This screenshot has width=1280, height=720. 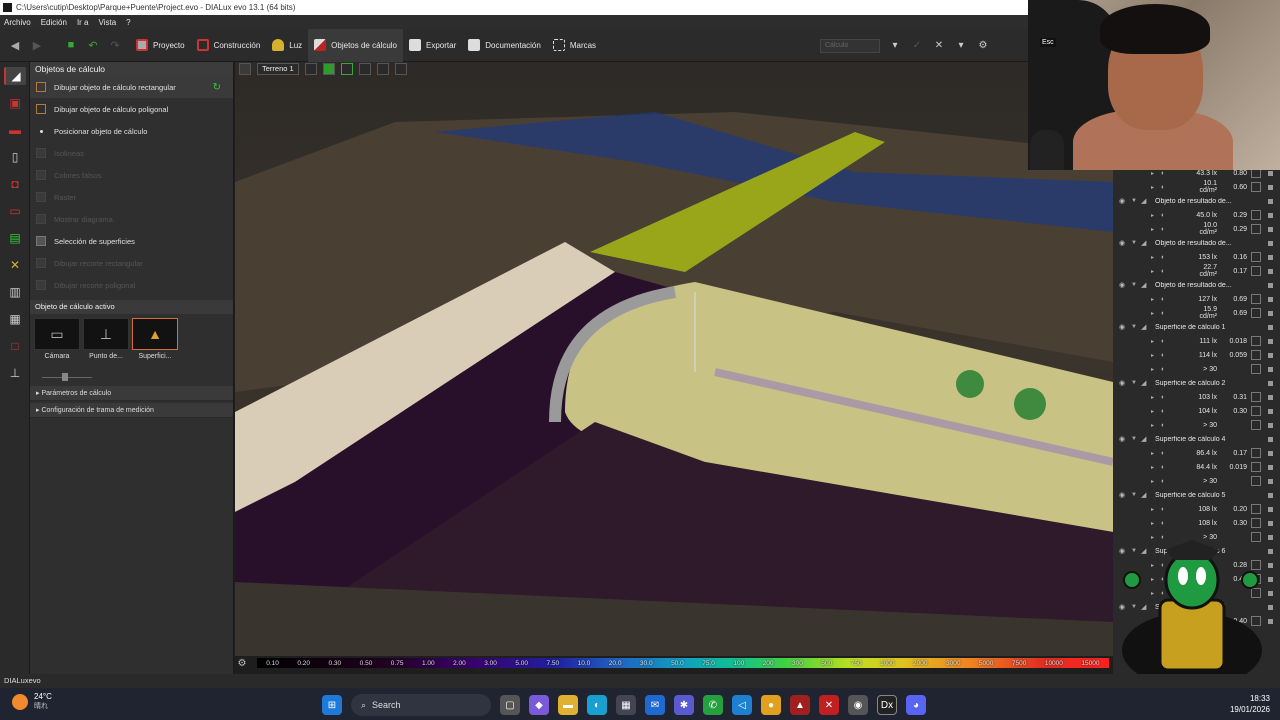 I want to click on draw-rect-cutout: Dibujar recorte rectangular, so click(x=131, y=263).